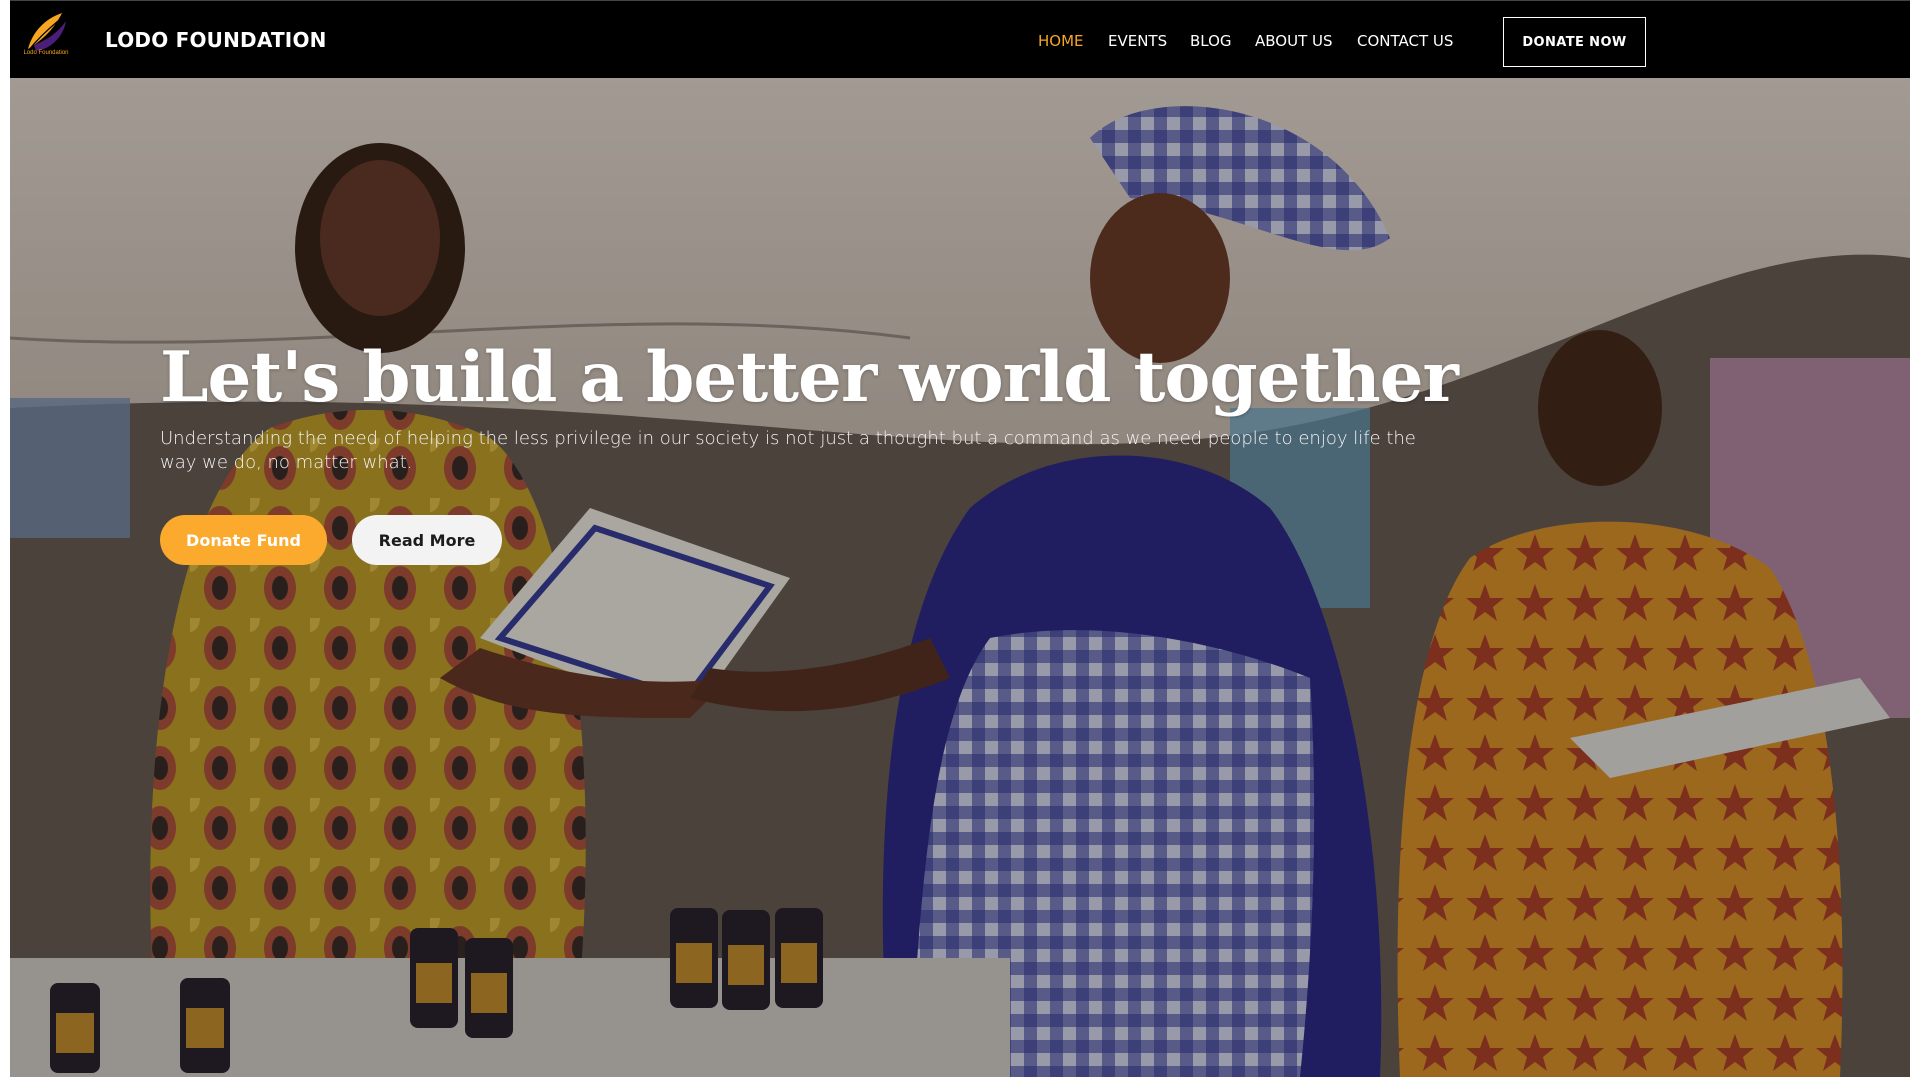 This screenshot has height=1080, width=1920. Describe the element at coordinates (809, 377) in the screenshot. I see `hero-title: Let's build a better world together` at that location.